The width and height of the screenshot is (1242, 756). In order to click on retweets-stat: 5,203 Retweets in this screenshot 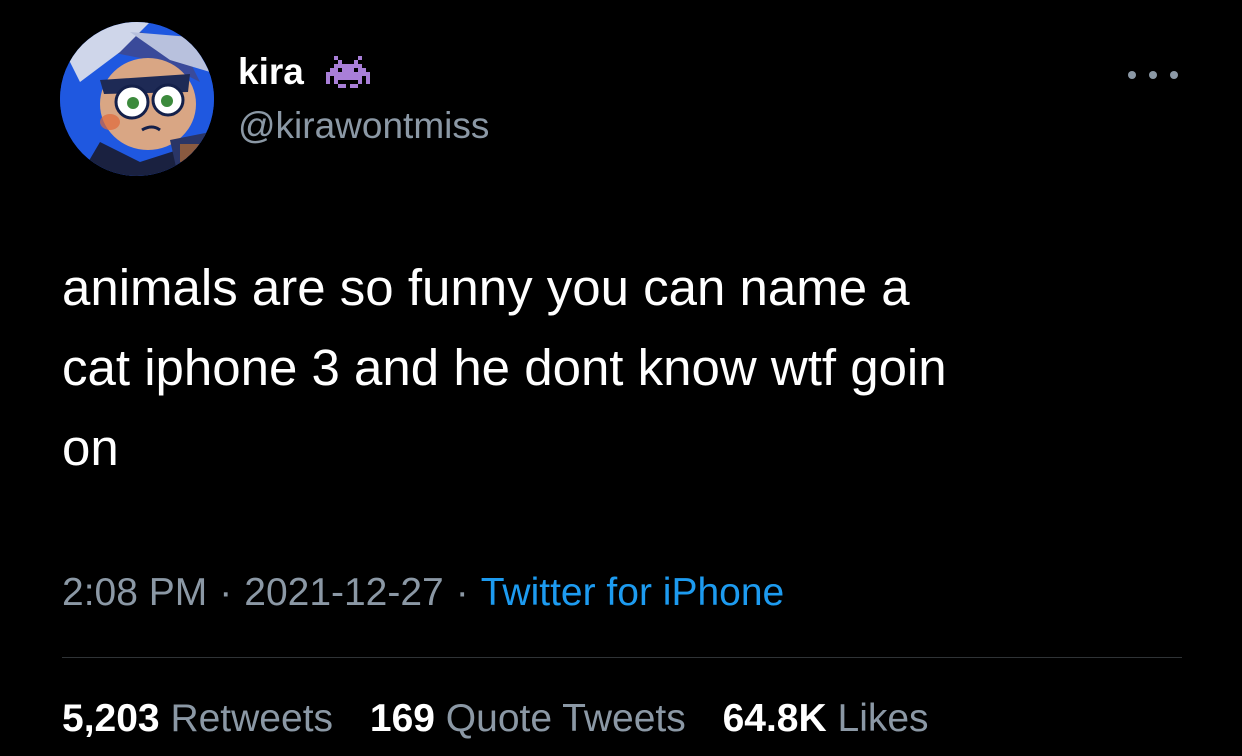, I will do `click(197, 718)`.